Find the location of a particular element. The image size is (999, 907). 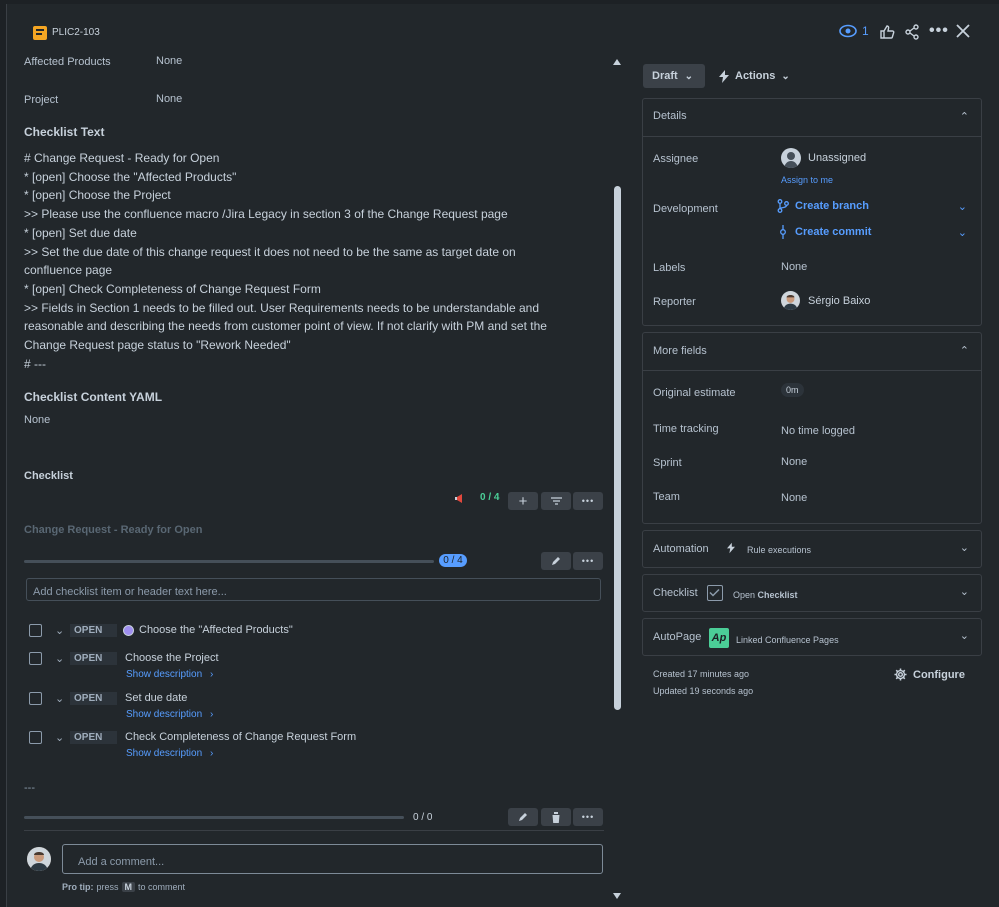

edit-section-button is located at coordinates (523, 817).